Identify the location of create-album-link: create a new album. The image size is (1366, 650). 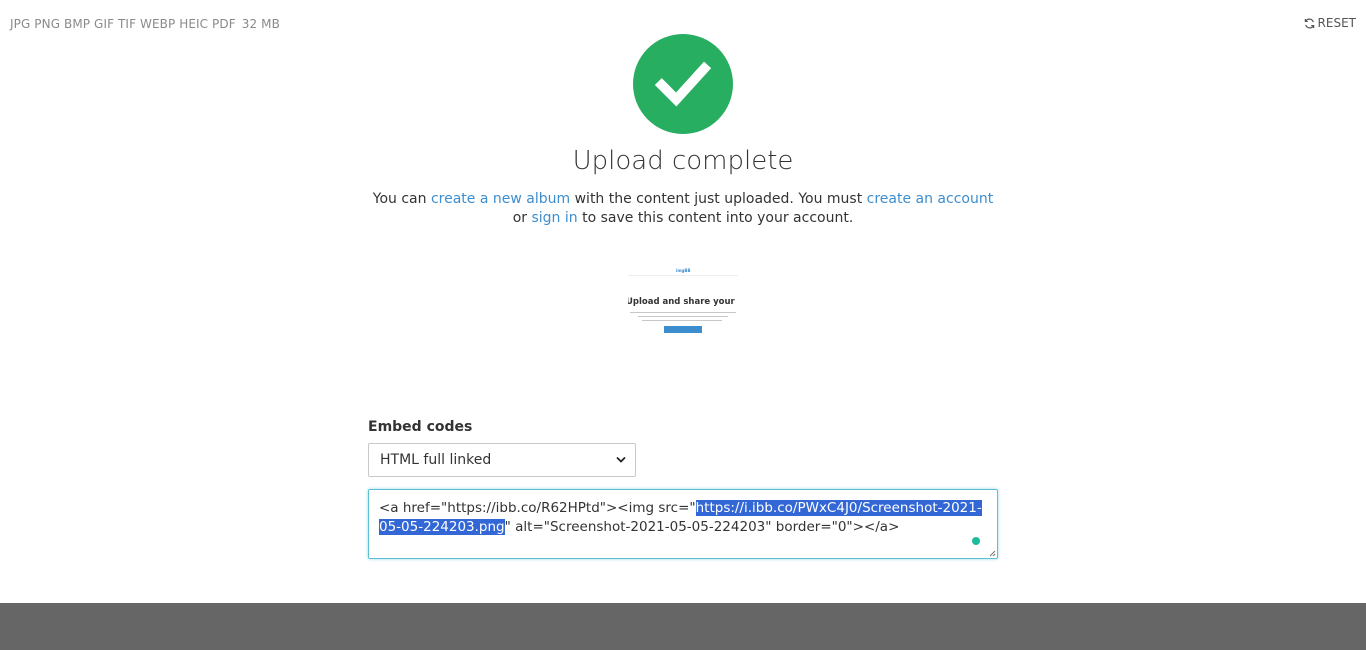
(500, 199).